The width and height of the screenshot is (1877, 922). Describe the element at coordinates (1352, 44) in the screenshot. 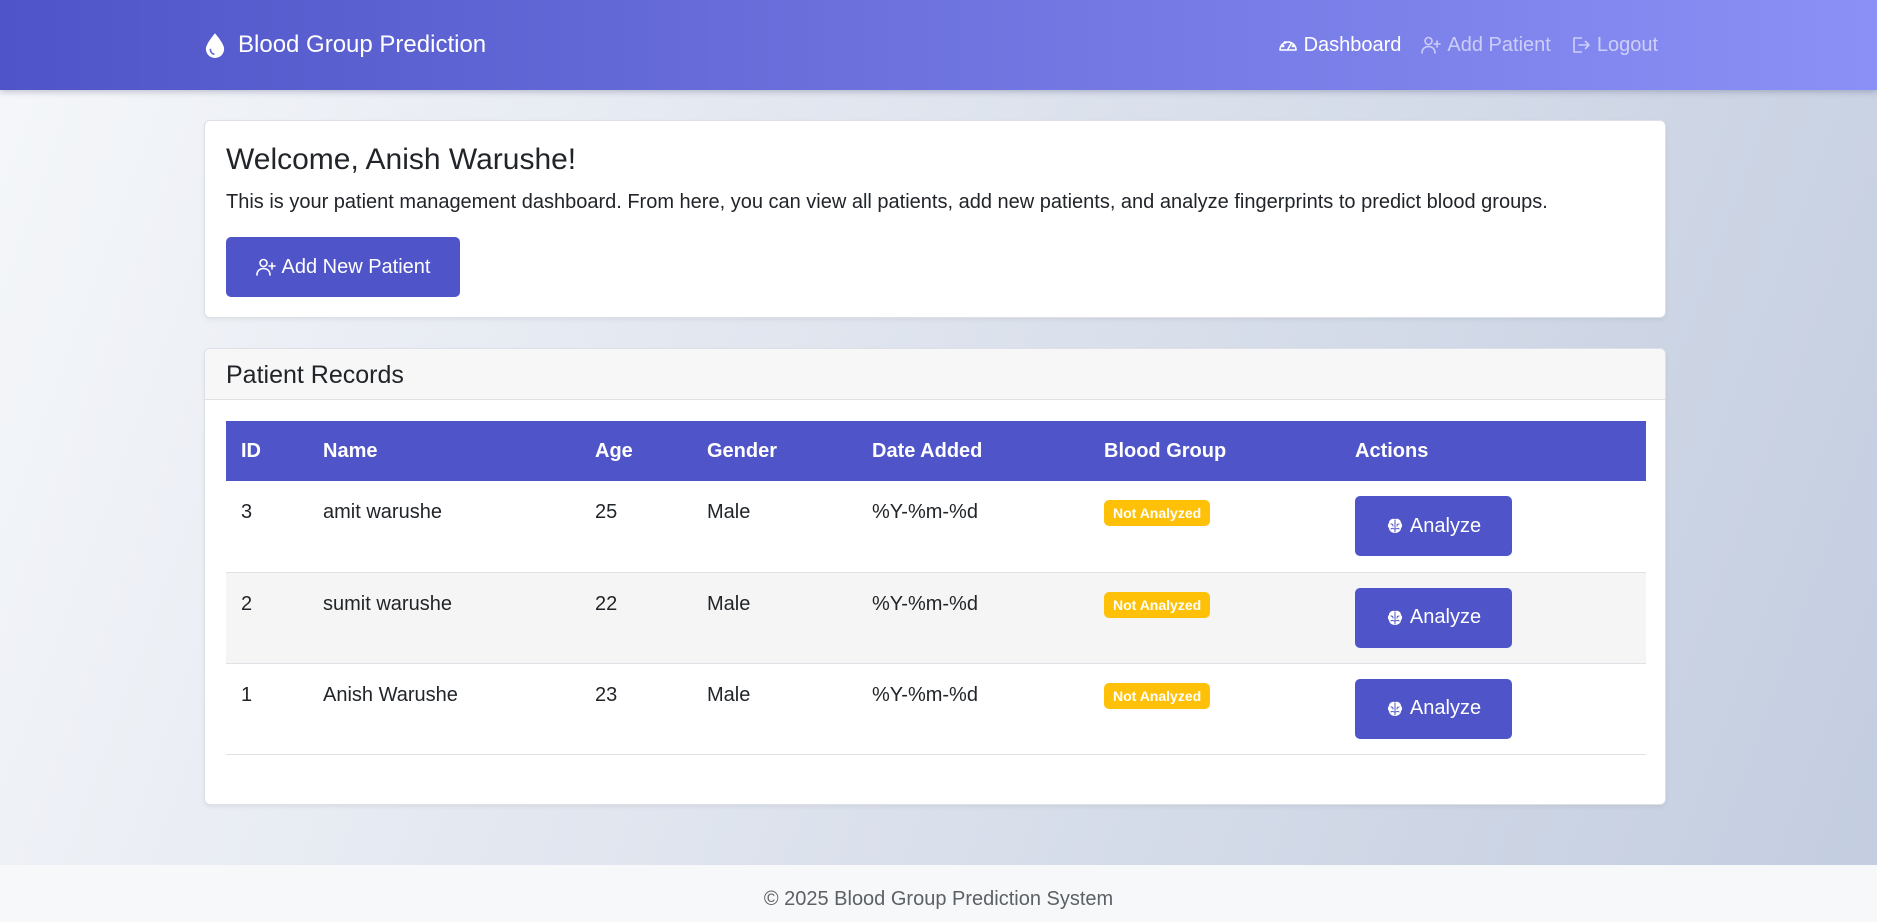

I see `nav-dashboard-label: Dashboard` at that location.